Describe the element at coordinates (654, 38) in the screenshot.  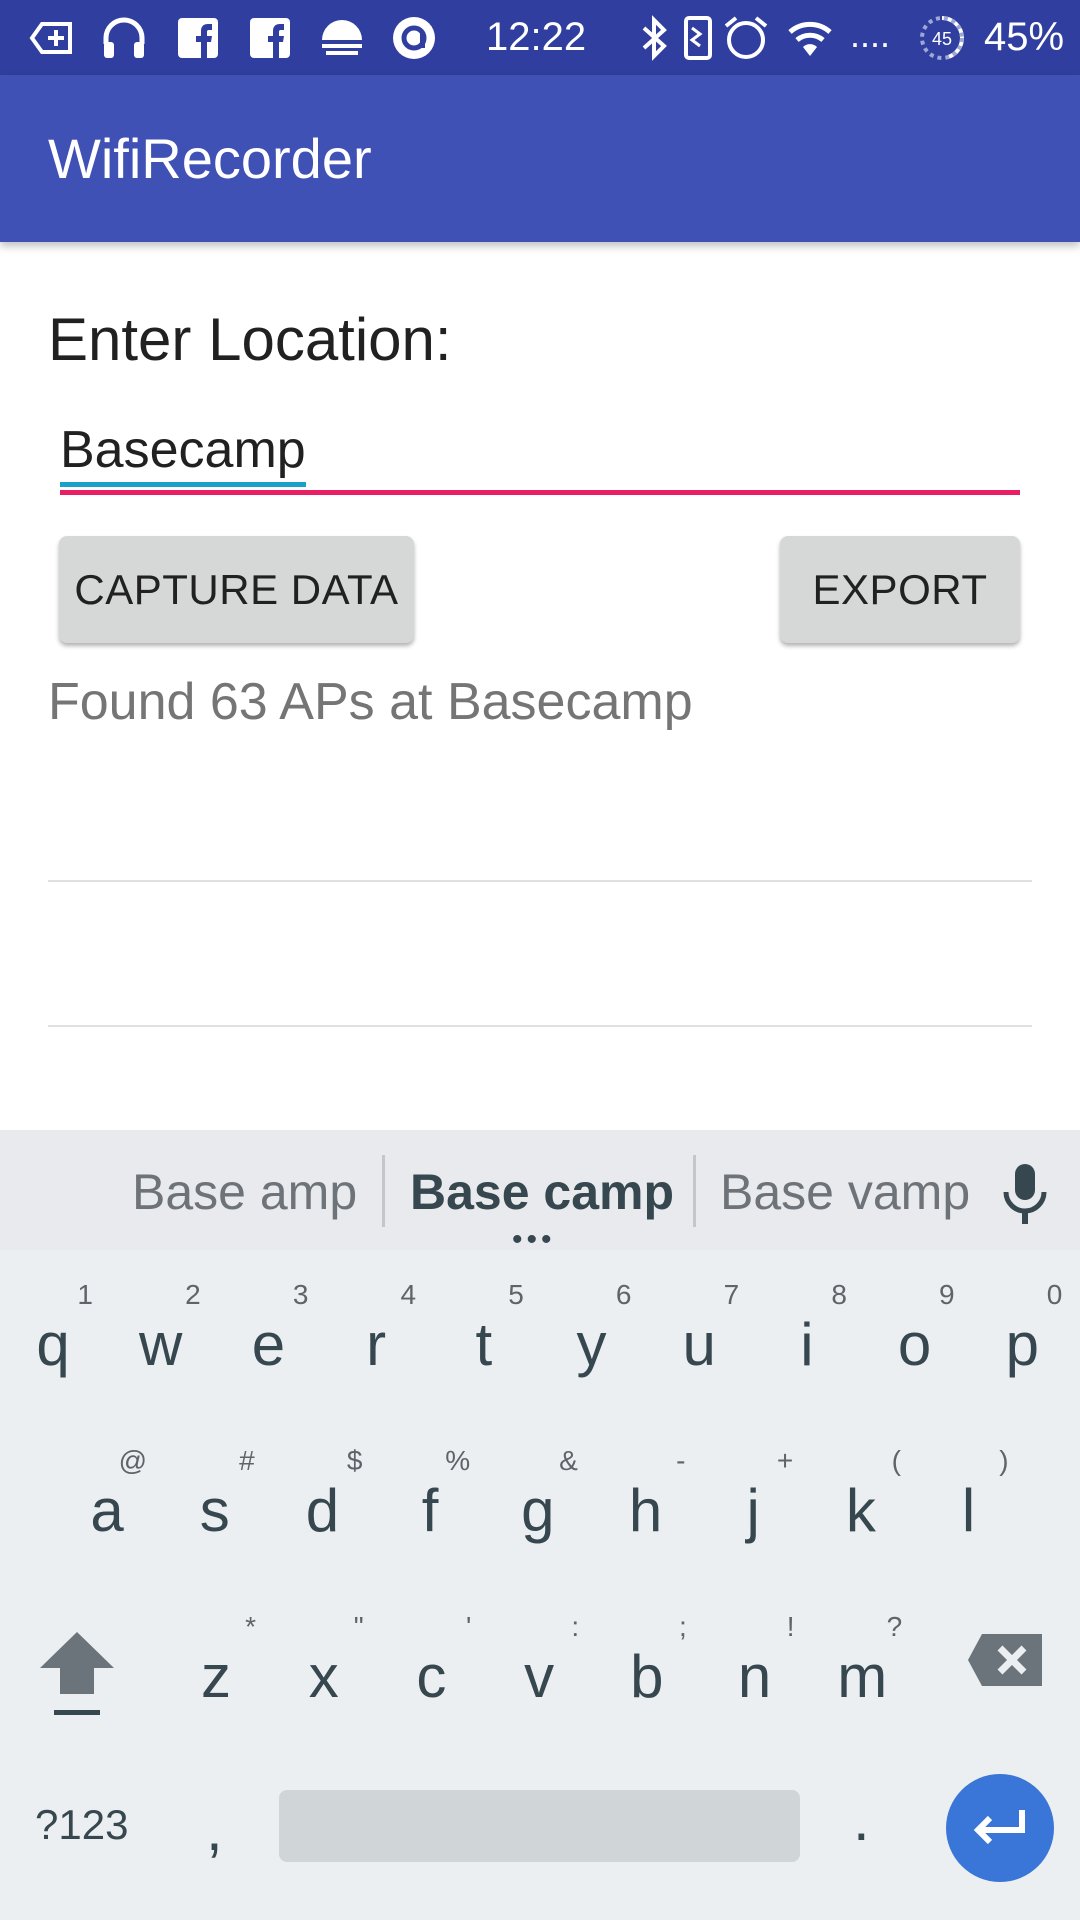
I see `bluetooth-icon` at that location.